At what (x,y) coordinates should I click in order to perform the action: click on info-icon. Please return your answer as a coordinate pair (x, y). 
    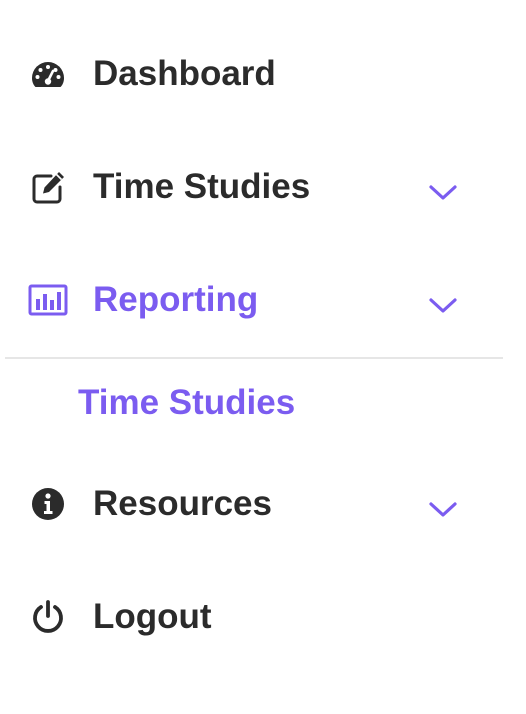
    Looking at the image, I should click on (48, 504).